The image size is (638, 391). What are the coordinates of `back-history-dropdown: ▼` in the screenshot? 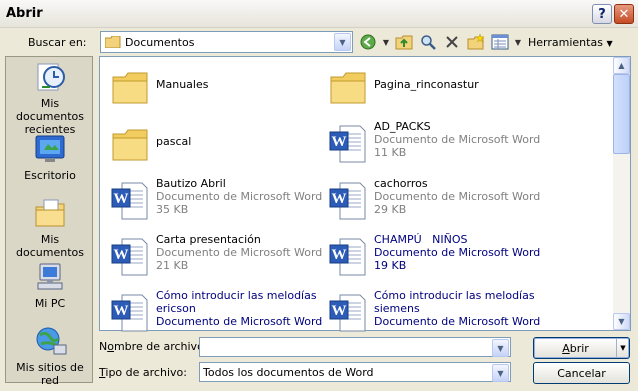 It's located at (386, 42).